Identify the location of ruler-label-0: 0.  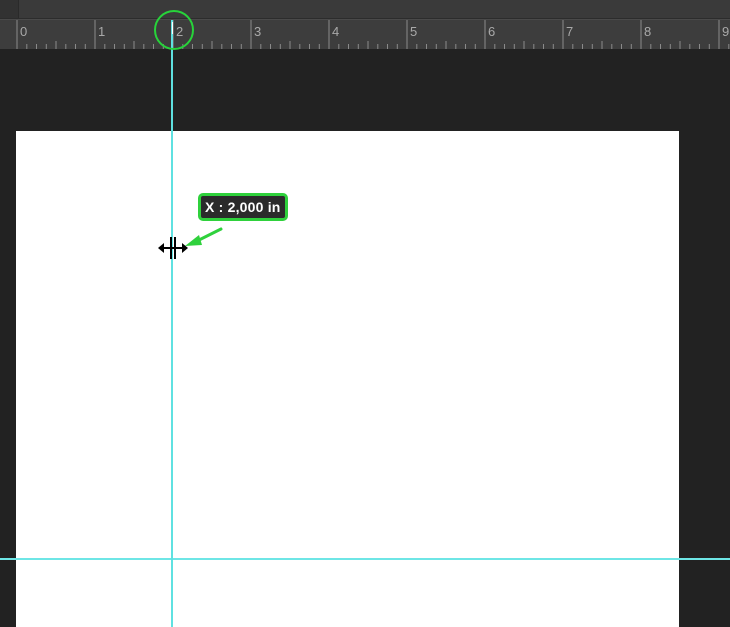
(24, 31).